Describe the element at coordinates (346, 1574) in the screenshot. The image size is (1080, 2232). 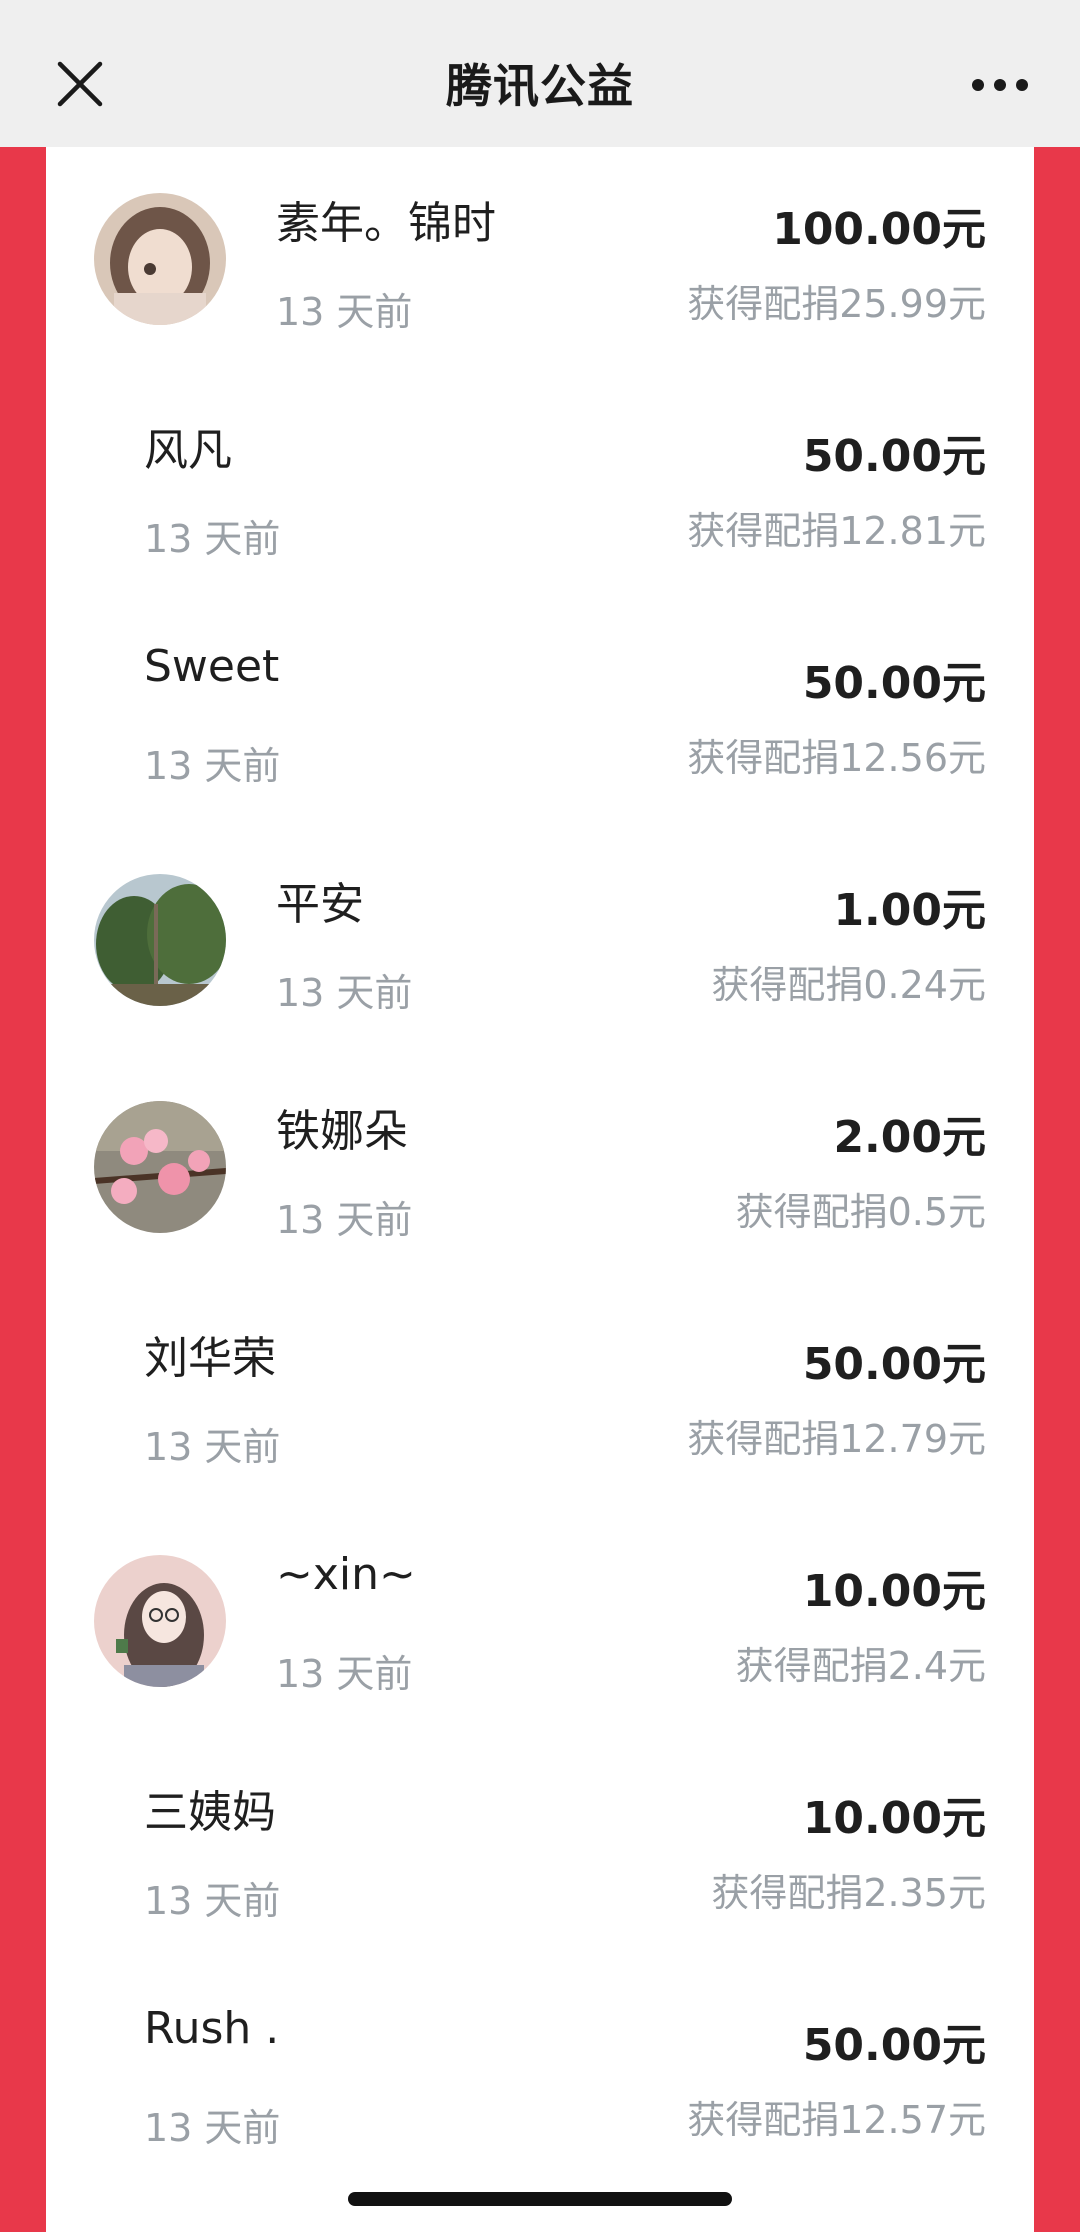
I see `donor-name: ~xin~` at that location.